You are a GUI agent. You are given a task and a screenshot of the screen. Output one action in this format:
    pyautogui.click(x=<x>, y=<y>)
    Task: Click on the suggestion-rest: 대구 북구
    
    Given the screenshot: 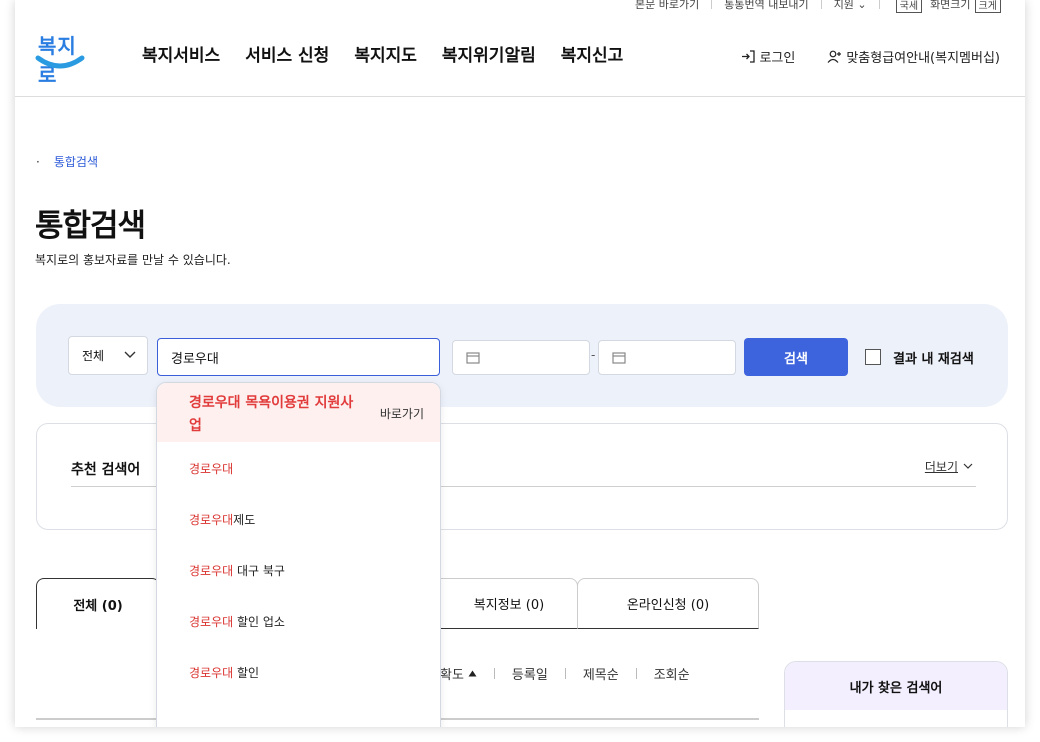 What is the action you would take?
    pyautogui.click(x=259, y=571)
    